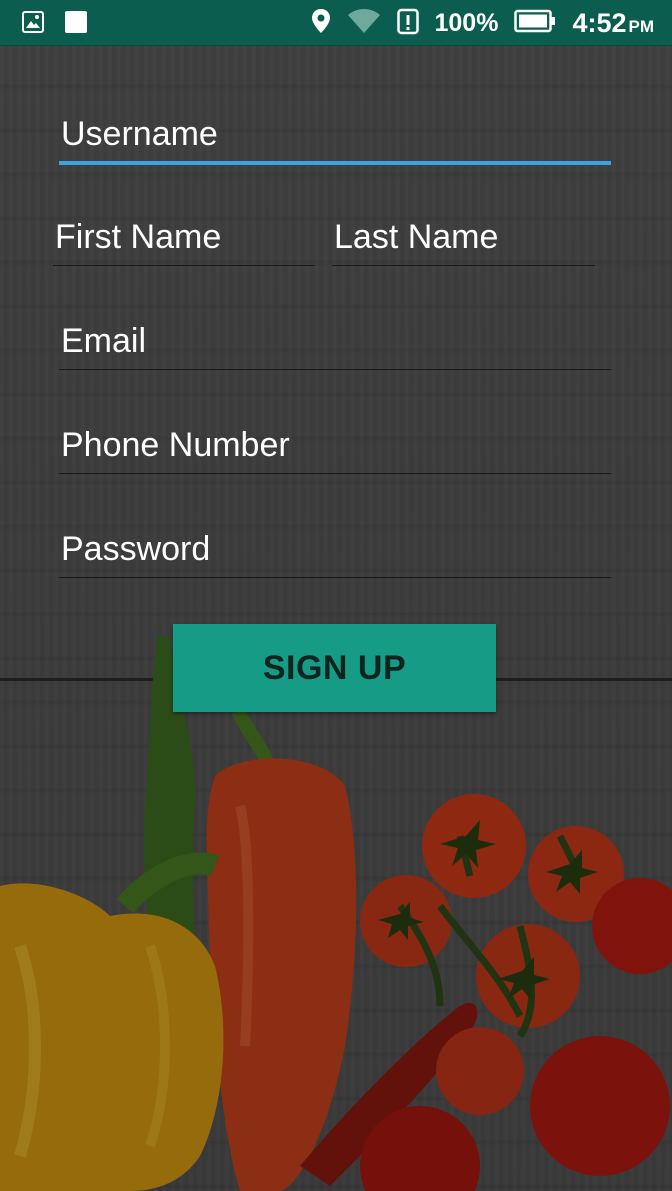 The width and height of the screenshot is (672, 1191). Describe the element at coordinates (335, 449) in the screenshot. I see `phone-number-field: Phone Number` at that location.